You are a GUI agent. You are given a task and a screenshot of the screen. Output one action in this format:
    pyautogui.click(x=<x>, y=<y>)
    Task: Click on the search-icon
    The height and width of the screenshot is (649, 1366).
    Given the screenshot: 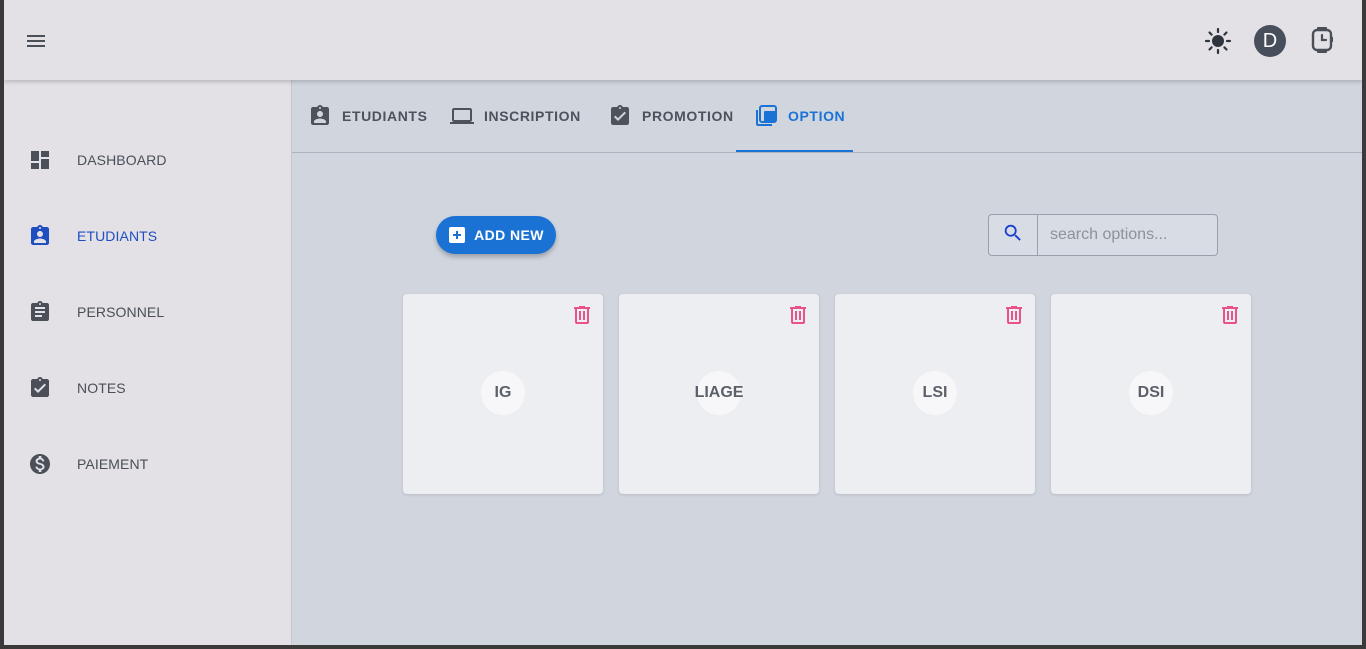 What is the action you would take?
    pyautogui.click(x=1013, y=235)
    